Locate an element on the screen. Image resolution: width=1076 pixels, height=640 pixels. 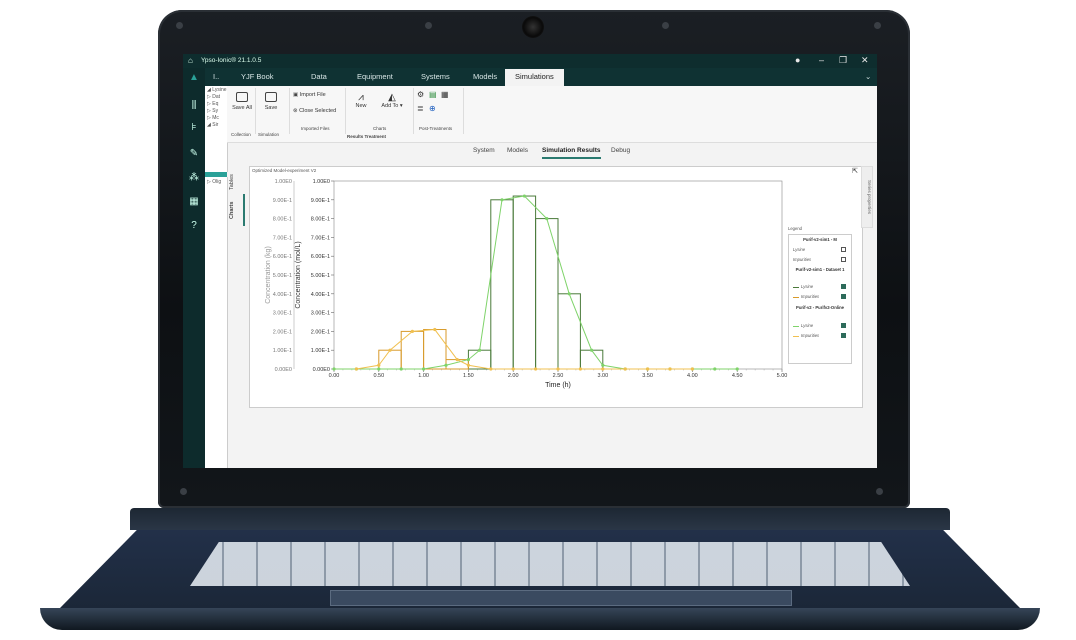
close-button: ✕ is located at coordinates (865, 60).